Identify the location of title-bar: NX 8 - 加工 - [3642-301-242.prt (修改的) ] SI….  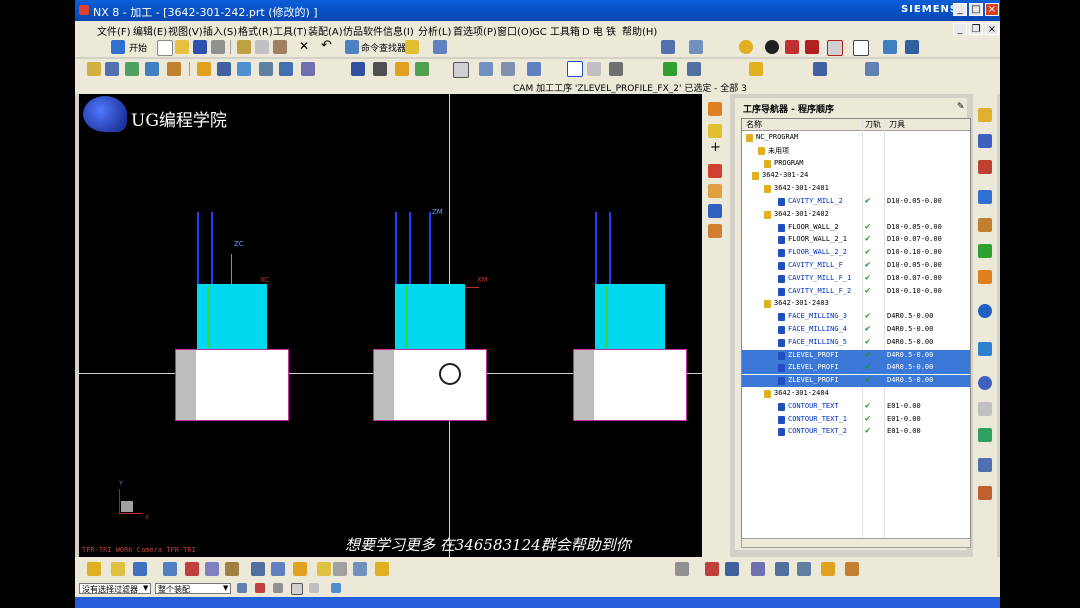
(537, 10).